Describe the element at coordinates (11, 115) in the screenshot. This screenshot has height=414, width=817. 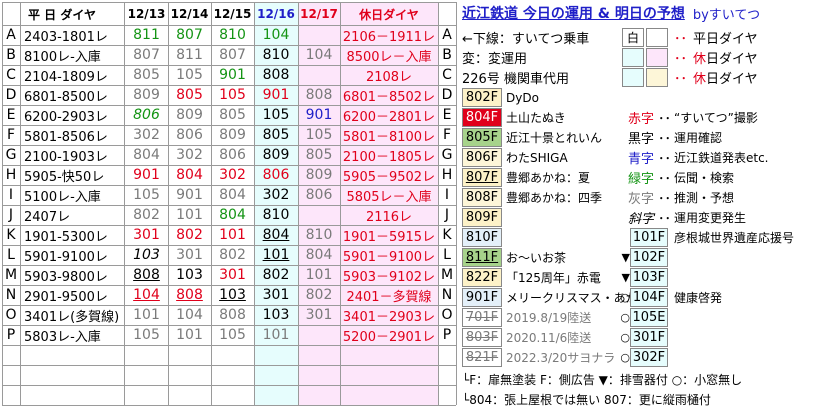
I see `row-letter: E` at that location.